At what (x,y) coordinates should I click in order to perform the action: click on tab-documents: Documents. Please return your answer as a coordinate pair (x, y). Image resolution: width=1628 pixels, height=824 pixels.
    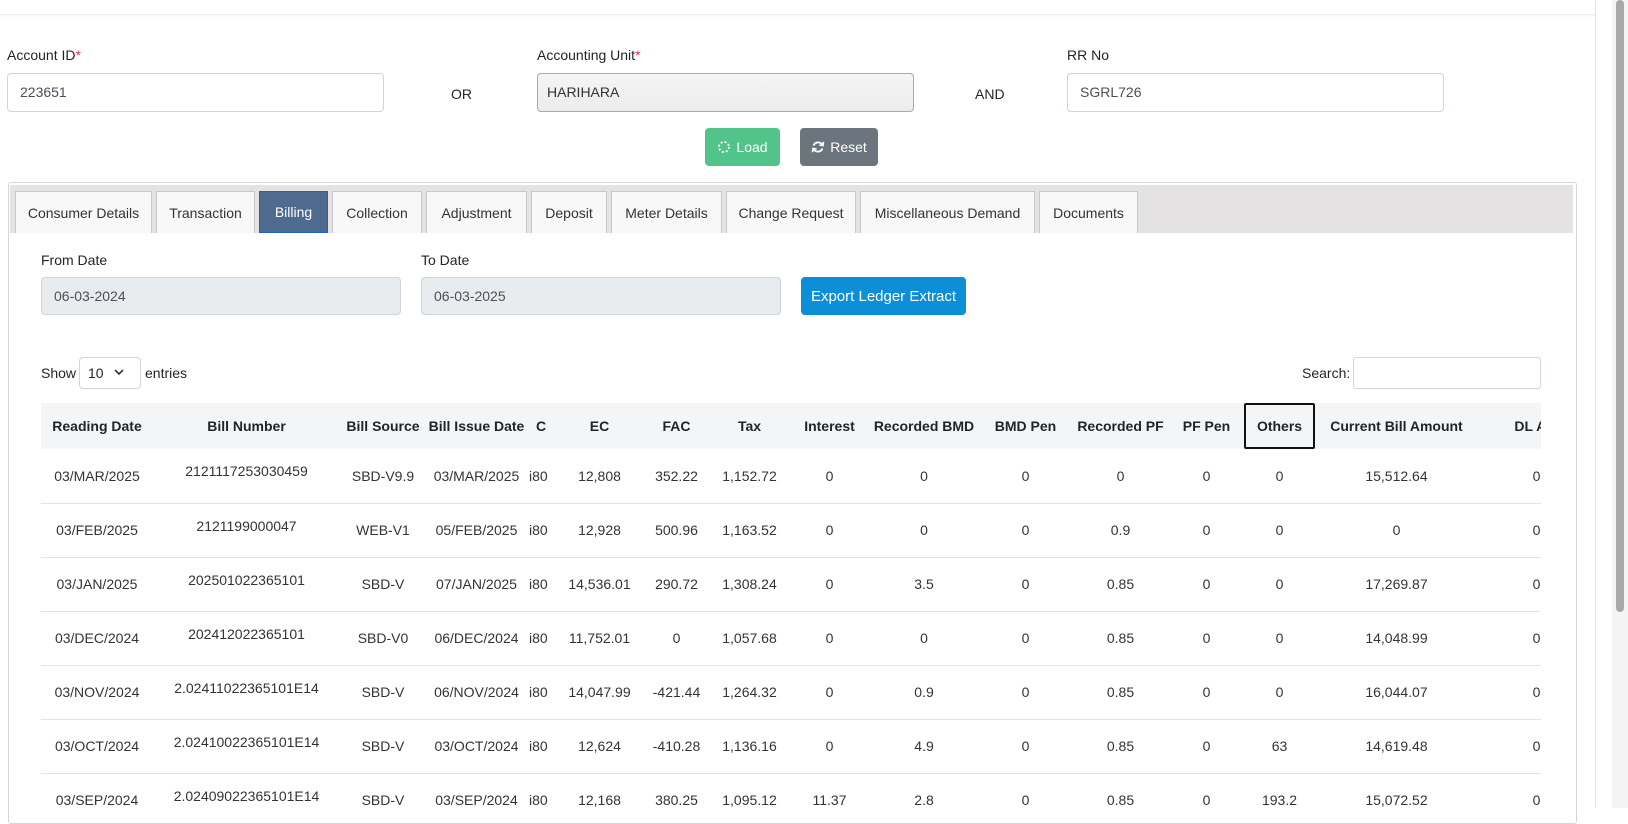
    Looking at the image, I should click on (1088, 212).